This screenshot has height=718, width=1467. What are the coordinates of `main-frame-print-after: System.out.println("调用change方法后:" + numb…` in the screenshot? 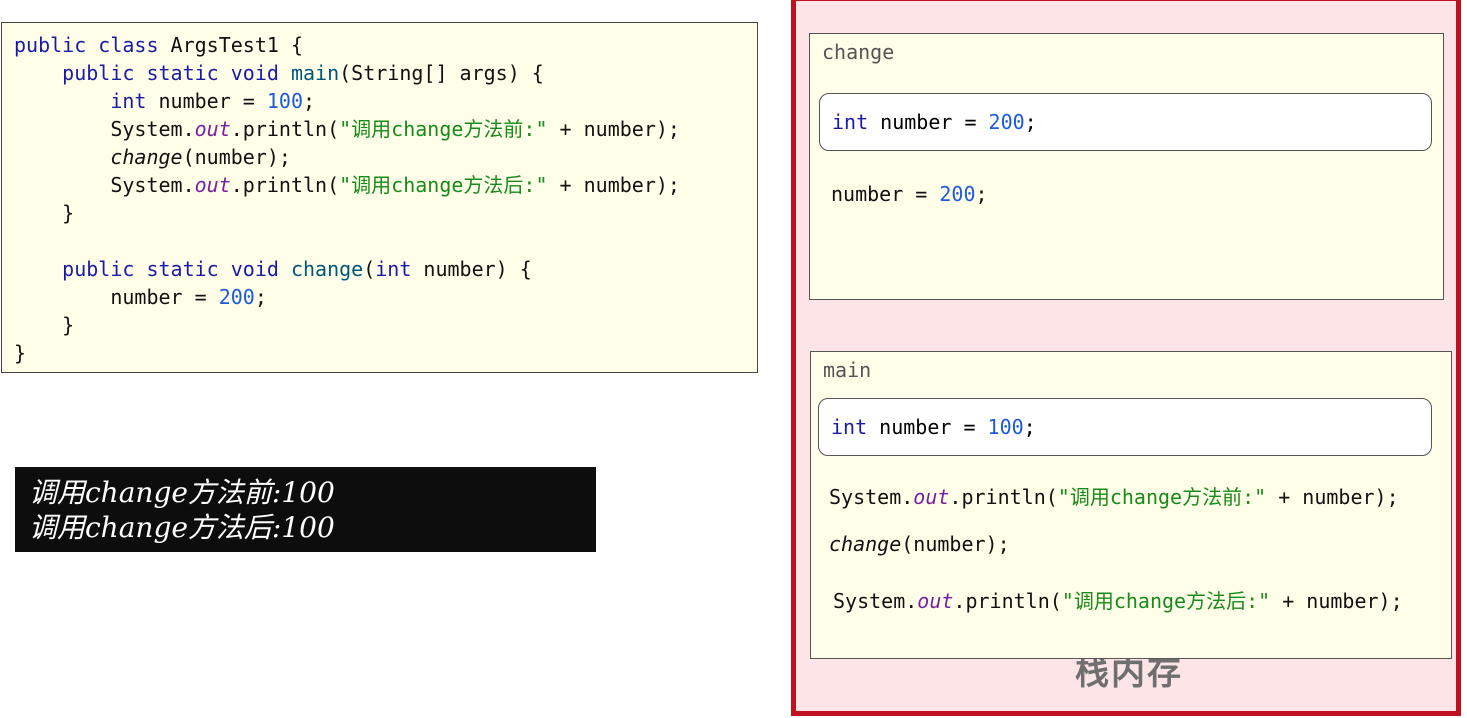 It's located at (1118, 601).